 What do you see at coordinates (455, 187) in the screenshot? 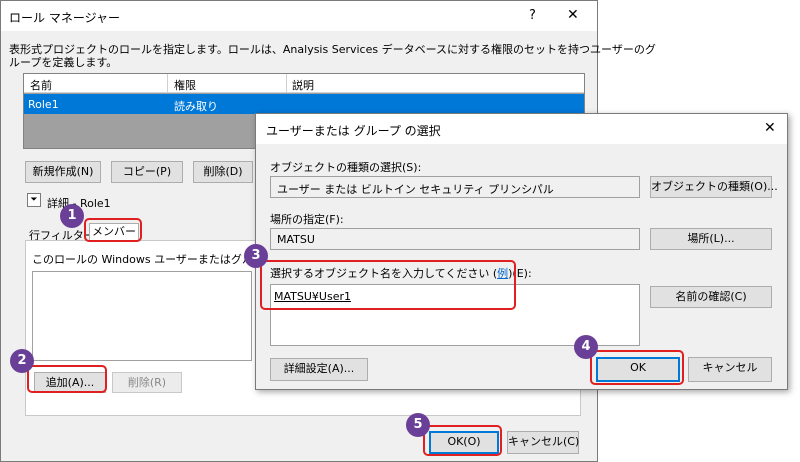
I see `object-type-field: ユーザー または ビルトイン セキュリティ プリンシパル` at bounding box center [455, 187].